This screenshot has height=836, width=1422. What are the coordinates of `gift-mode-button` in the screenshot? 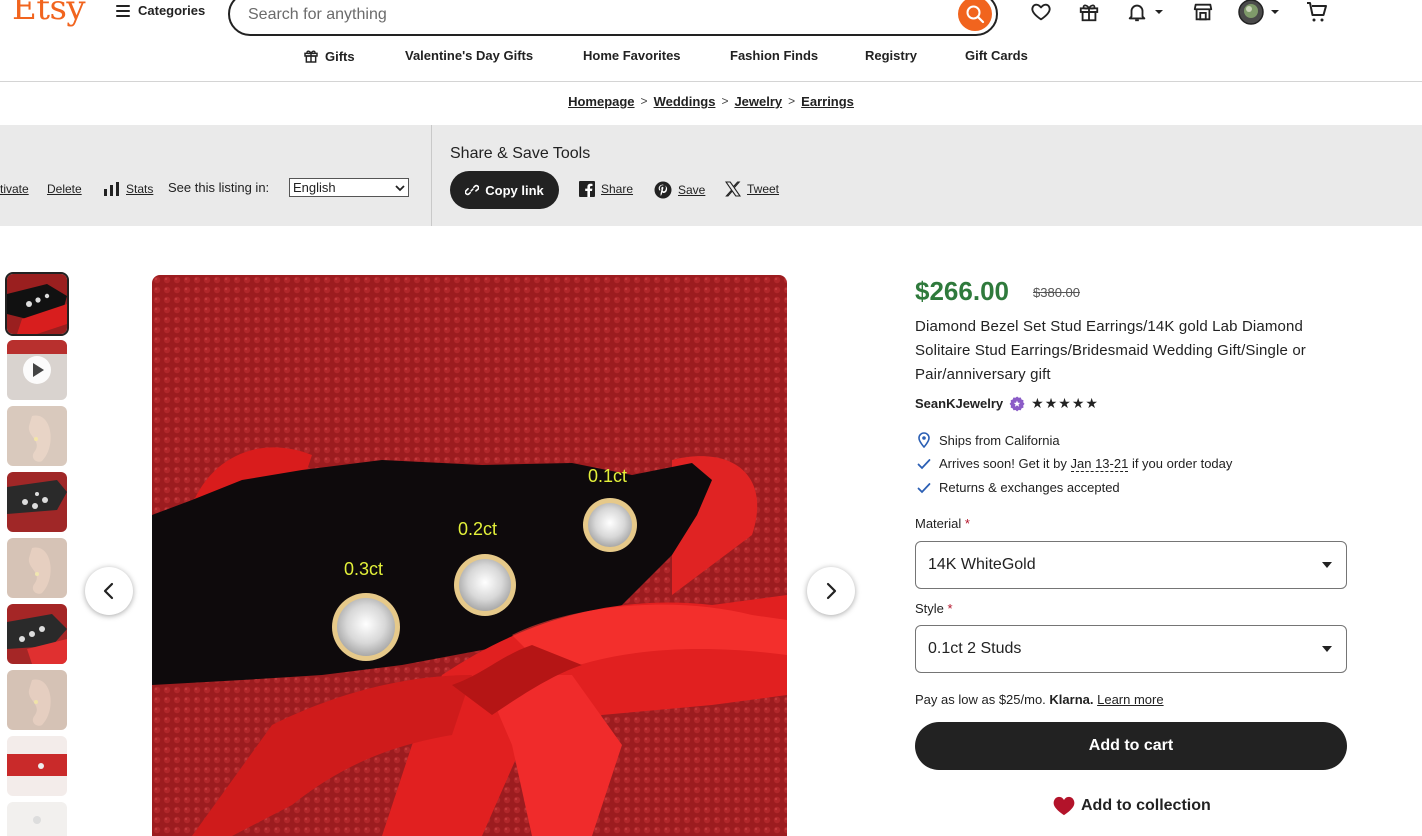 It's located at (1089, 12).